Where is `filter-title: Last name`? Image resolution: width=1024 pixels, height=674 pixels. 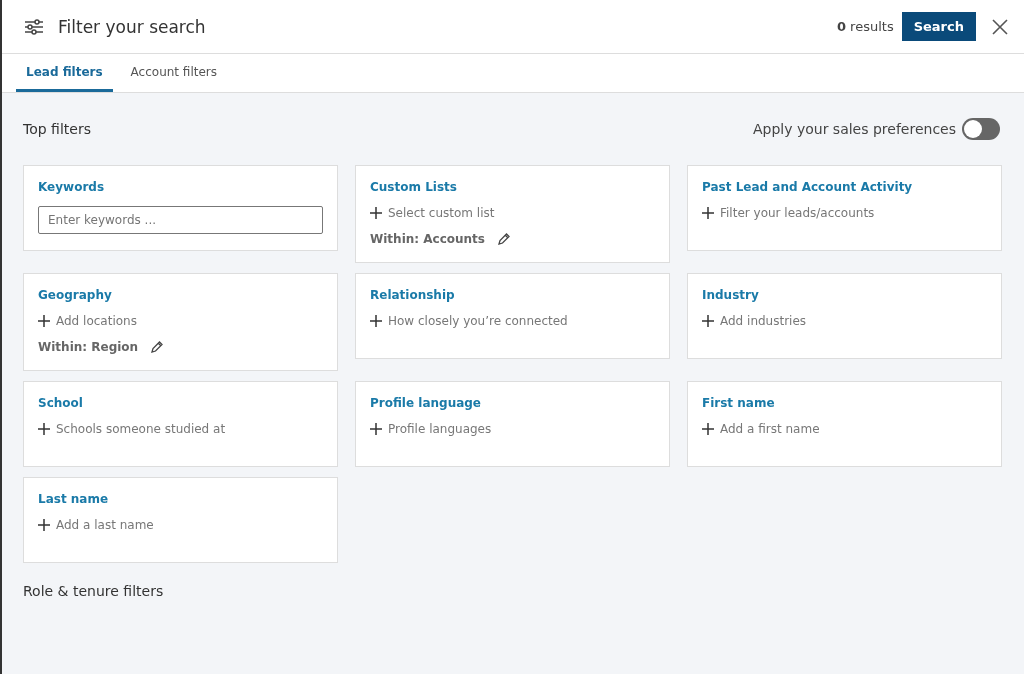 filter-title: Last name is located at coordinates (74, 499).